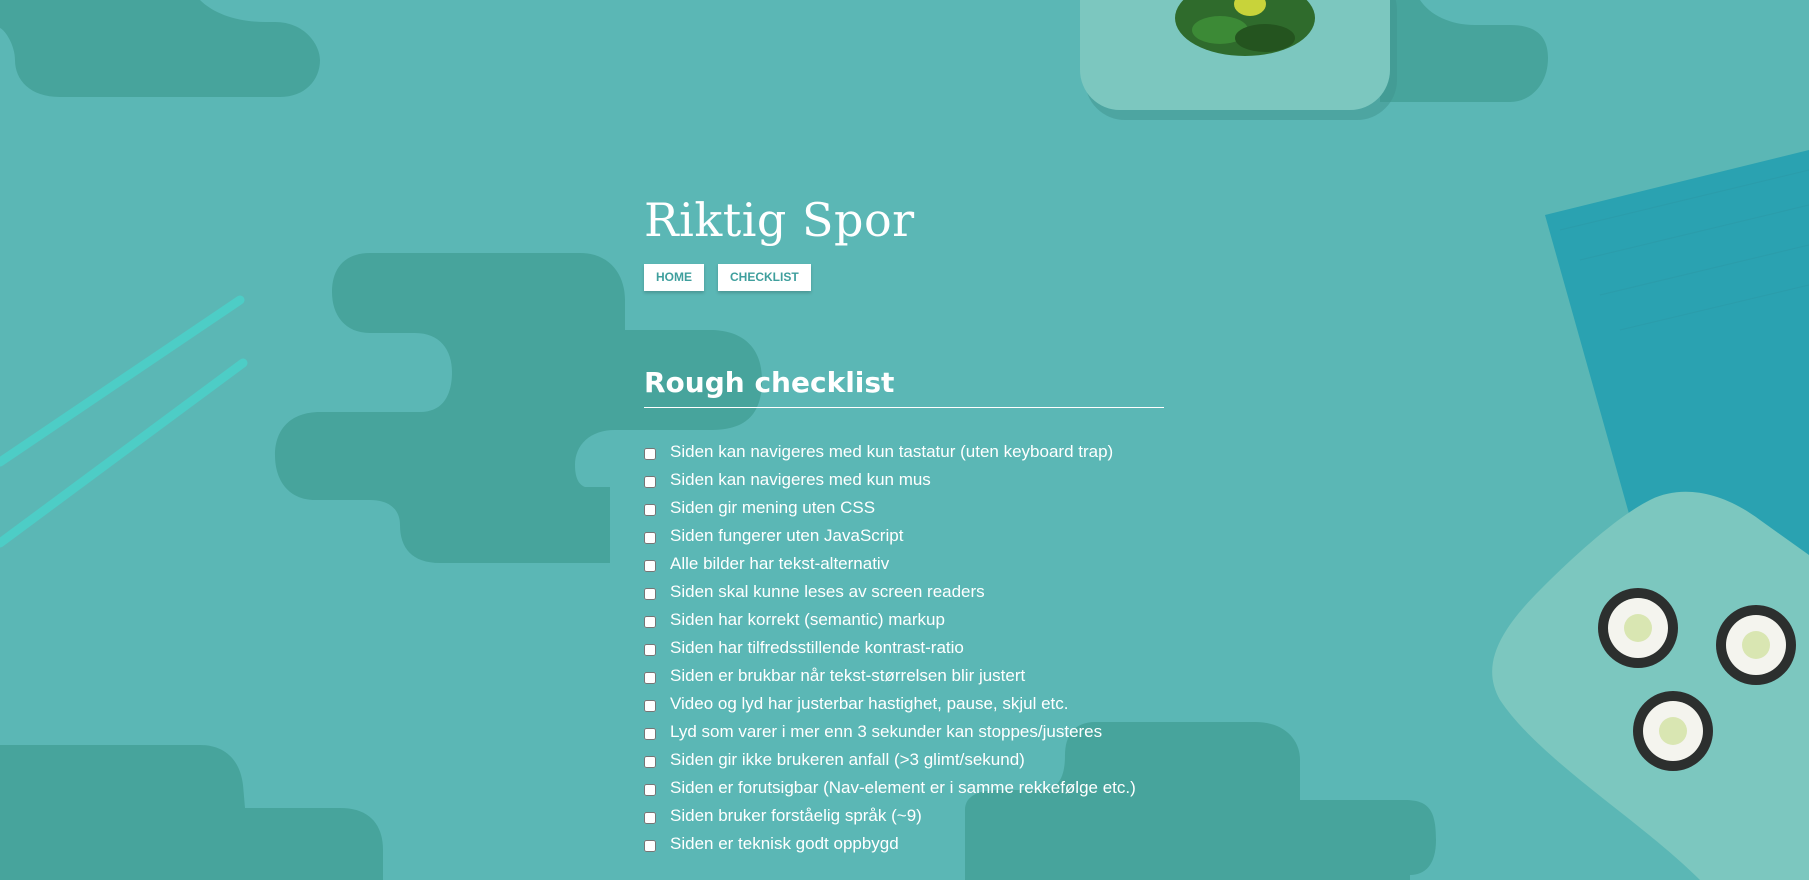  I want to click on checklist-item: Siden har korrekt (semantic) markup, so click(904, 620).